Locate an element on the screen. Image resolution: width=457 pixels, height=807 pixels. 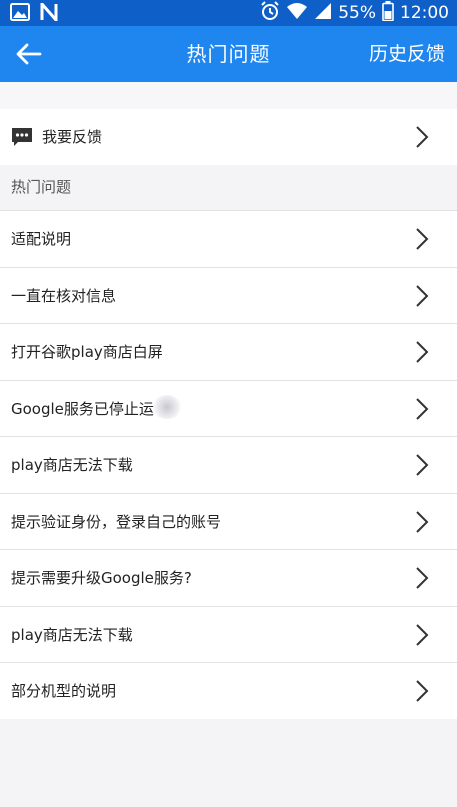
chat-bubble-icon is located at coordinates (22, 139).